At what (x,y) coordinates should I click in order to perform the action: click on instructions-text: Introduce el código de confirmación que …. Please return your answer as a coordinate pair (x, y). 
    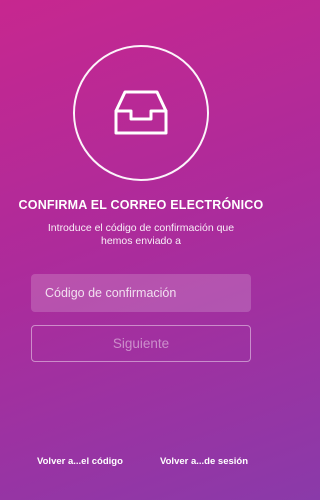
    Looking at the image, I should click on (141, 235).